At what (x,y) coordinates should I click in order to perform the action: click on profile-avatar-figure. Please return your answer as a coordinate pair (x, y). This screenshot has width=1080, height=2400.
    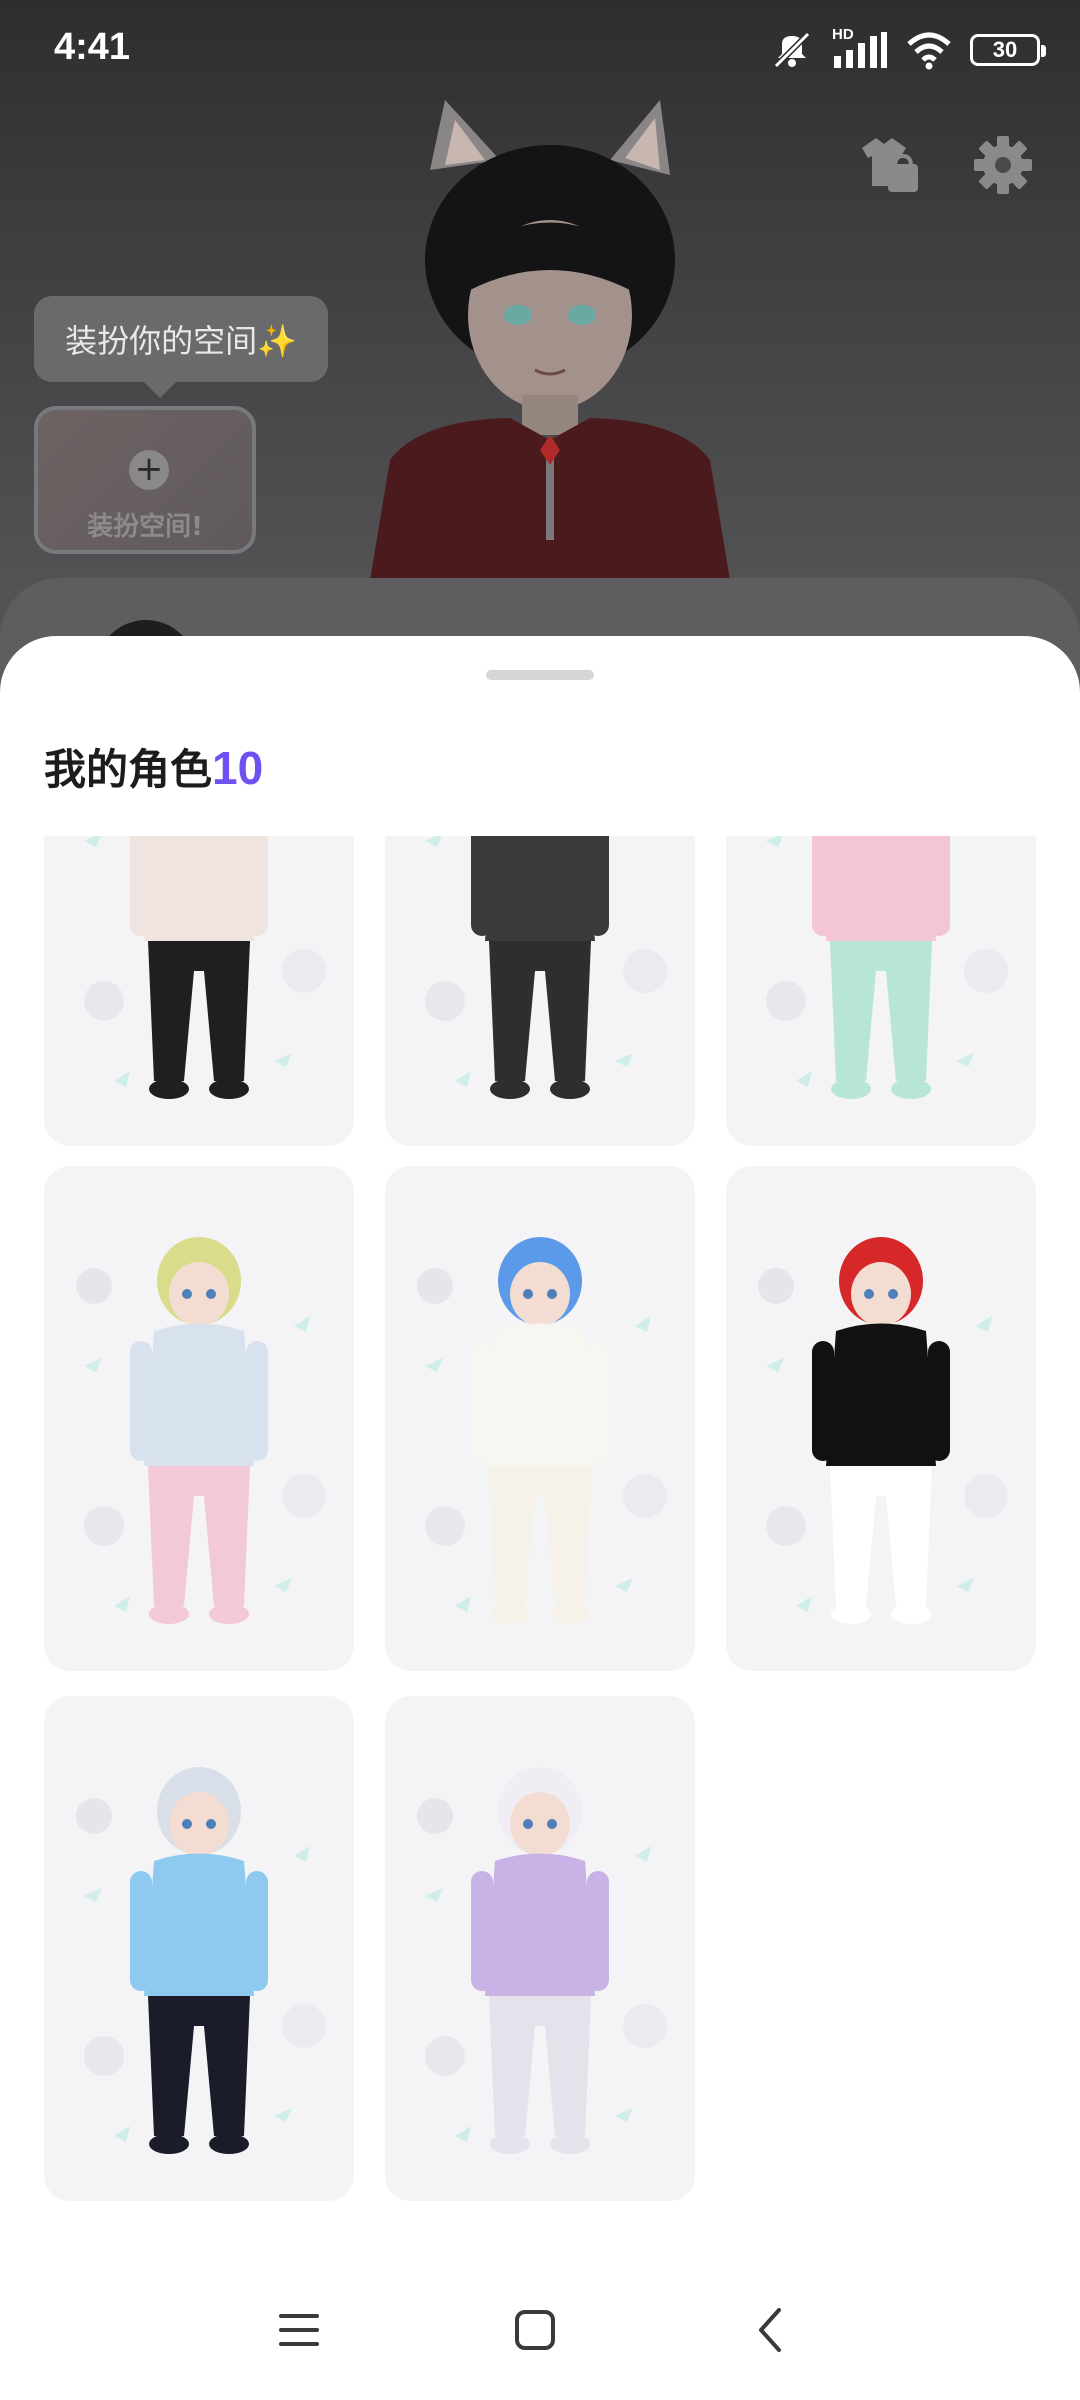
    Looking at the image, I should click on (550, 340).